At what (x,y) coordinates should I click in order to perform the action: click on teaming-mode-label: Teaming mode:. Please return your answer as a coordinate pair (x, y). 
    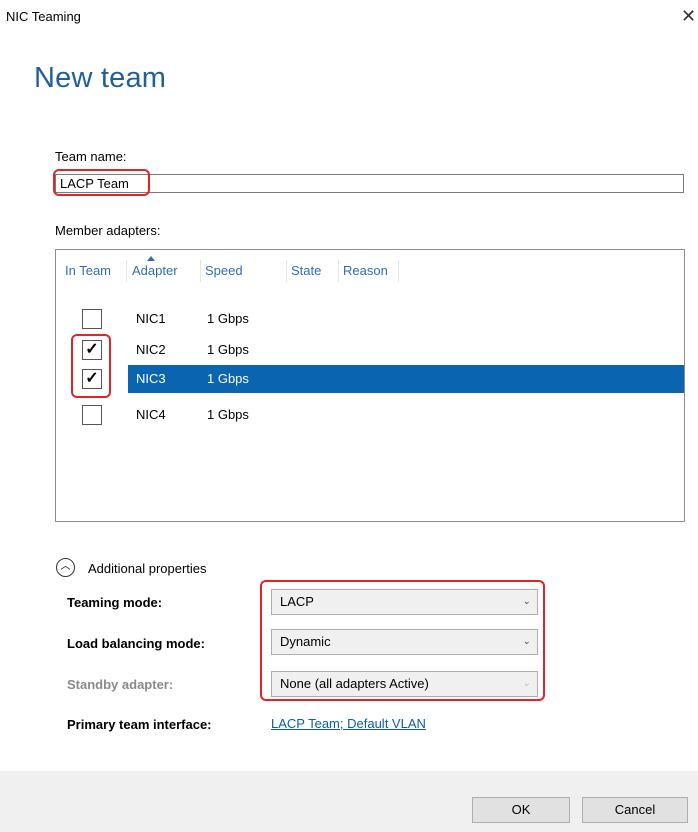
    Looking at the image, I should click on (115, 602).